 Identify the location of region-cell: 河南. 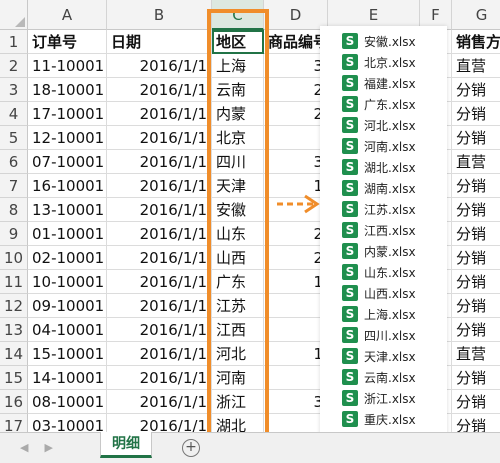
(238, 378).